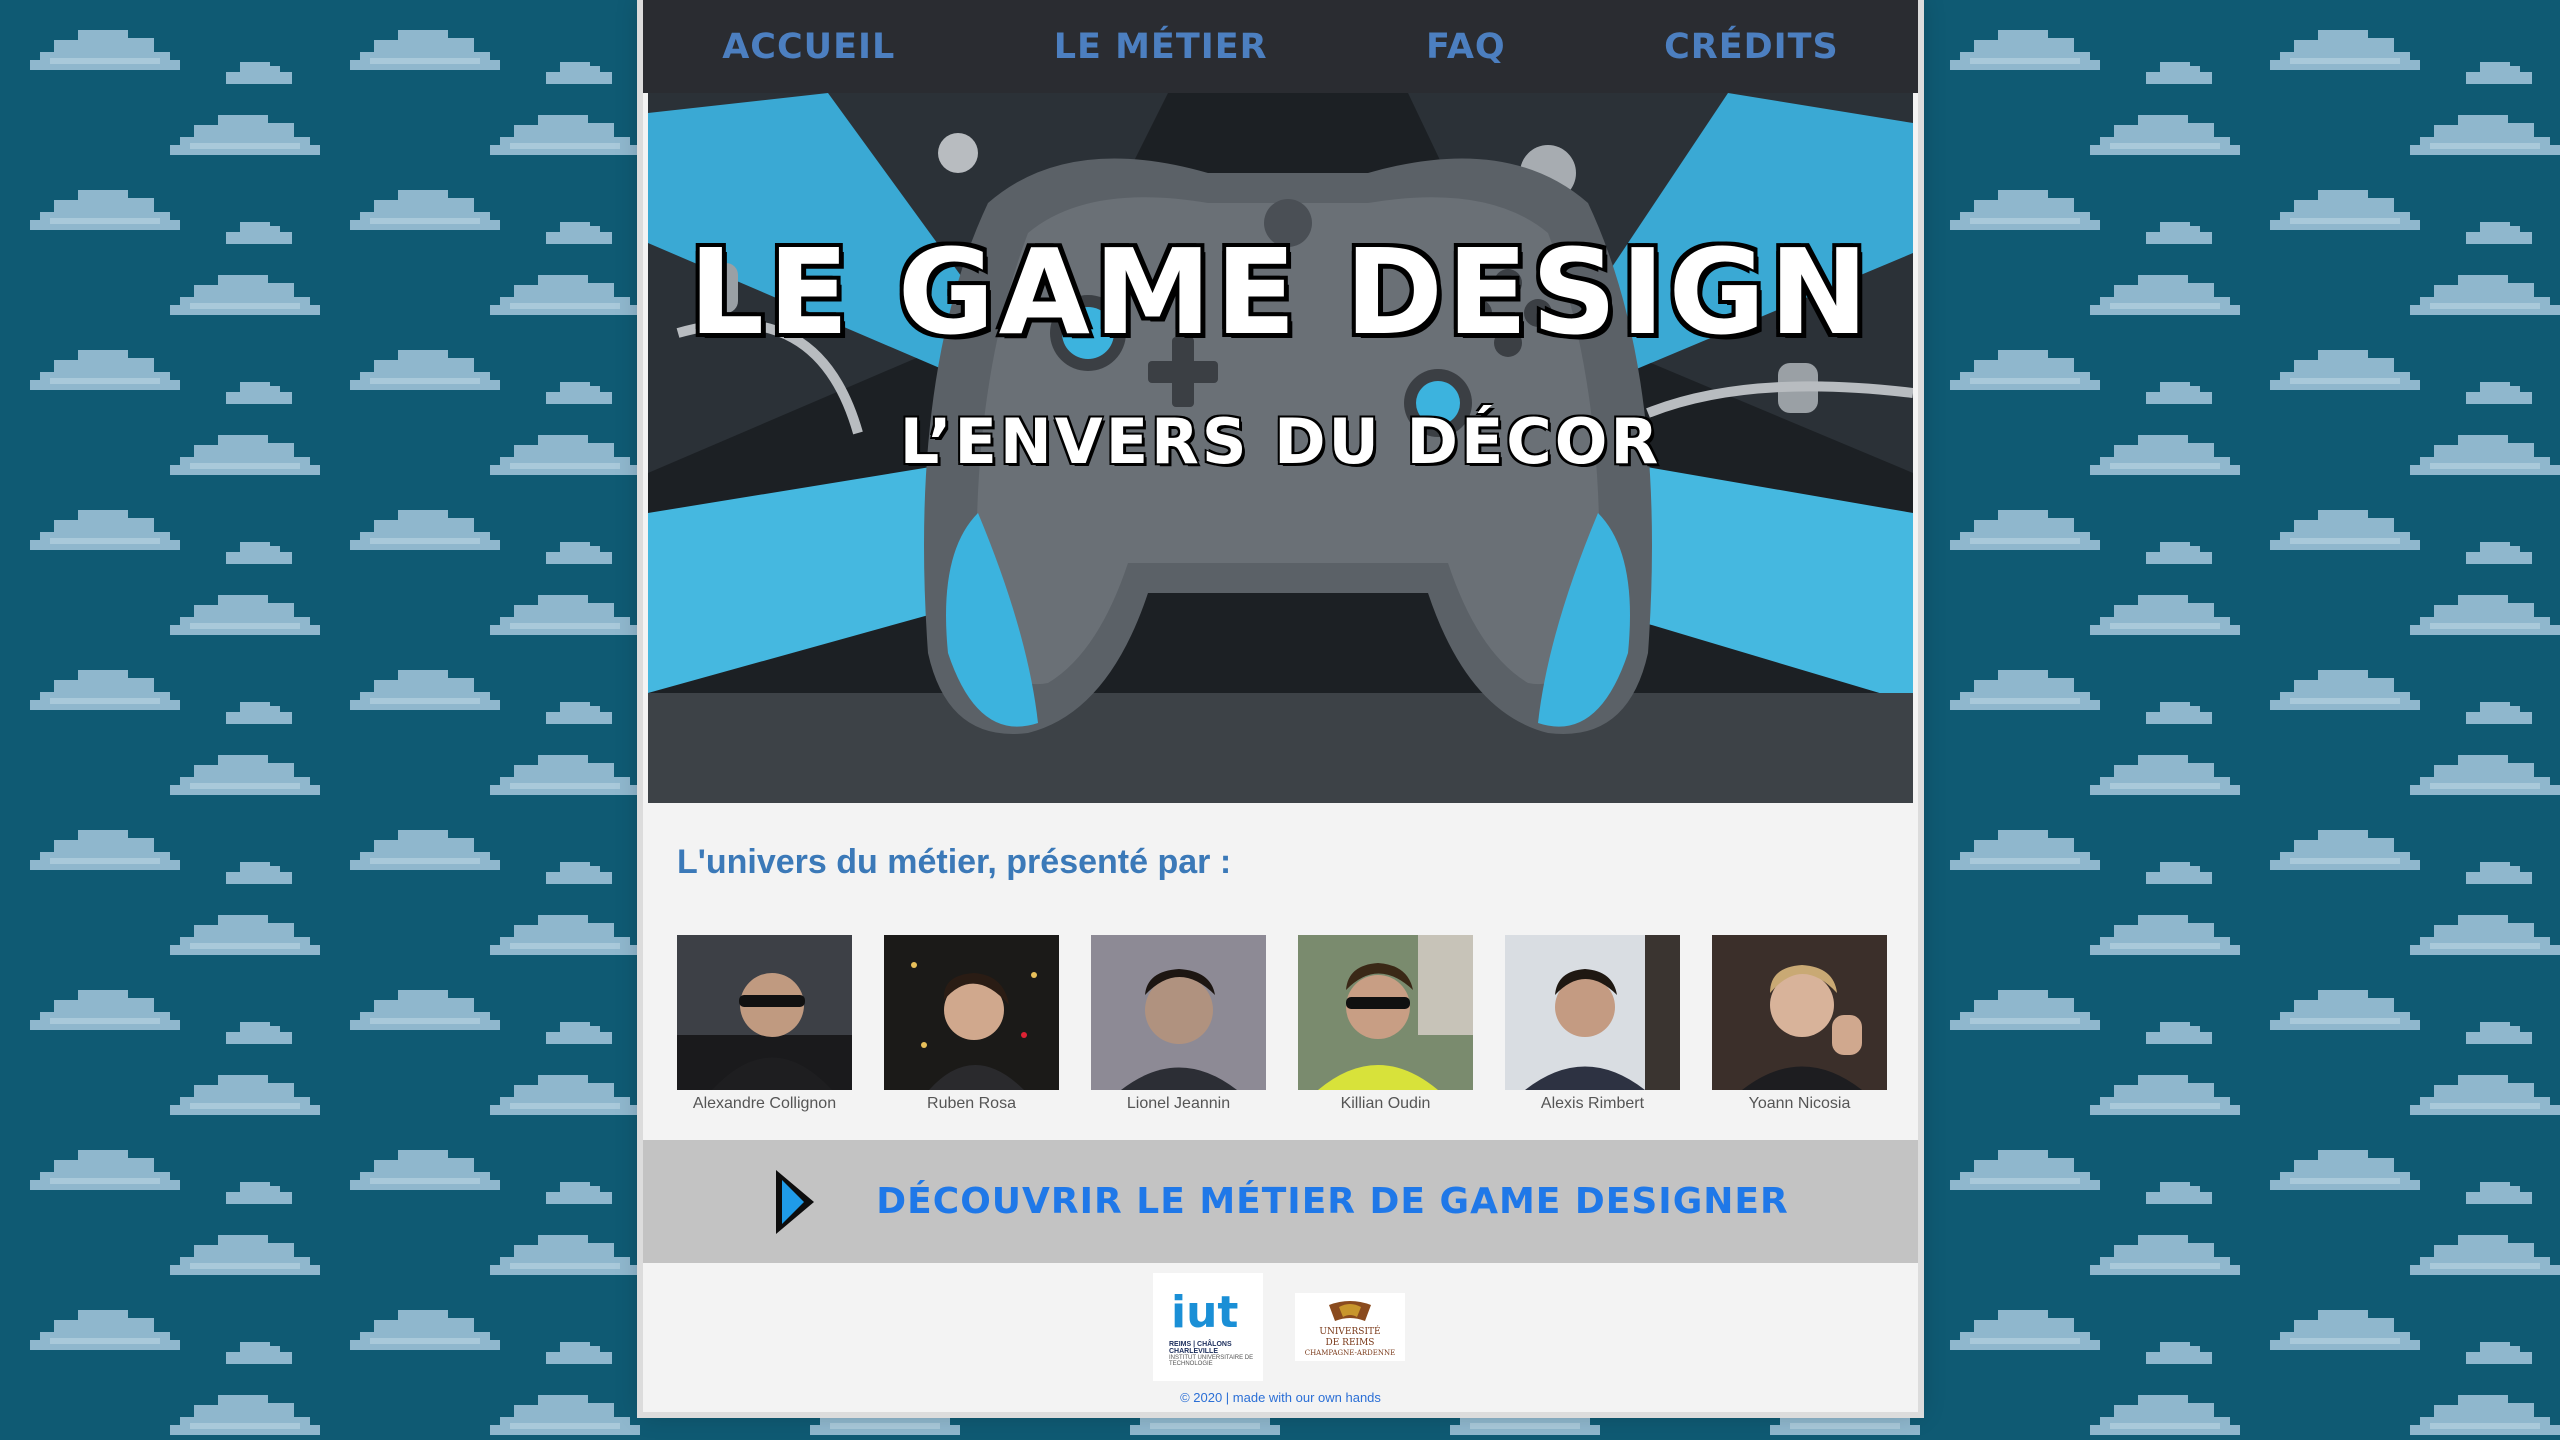 The image size is (2560, 1440). Describe the element at coordinates (971, 1103) in the screenshot. I see `member-name: Ruben Rosa` at that location.